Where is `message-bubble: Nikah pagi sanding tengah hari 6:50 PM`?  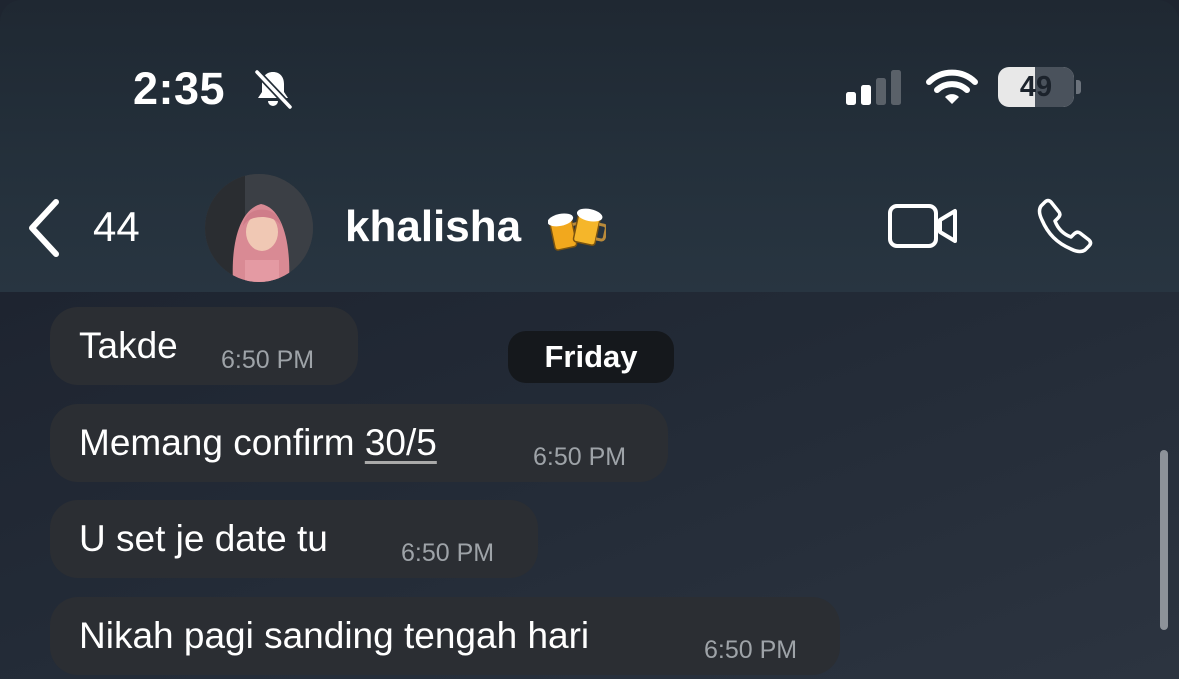 message-bubble: Nikah pagi sanding tengah hari 6:50 PM is located at coordinates (445, 636).